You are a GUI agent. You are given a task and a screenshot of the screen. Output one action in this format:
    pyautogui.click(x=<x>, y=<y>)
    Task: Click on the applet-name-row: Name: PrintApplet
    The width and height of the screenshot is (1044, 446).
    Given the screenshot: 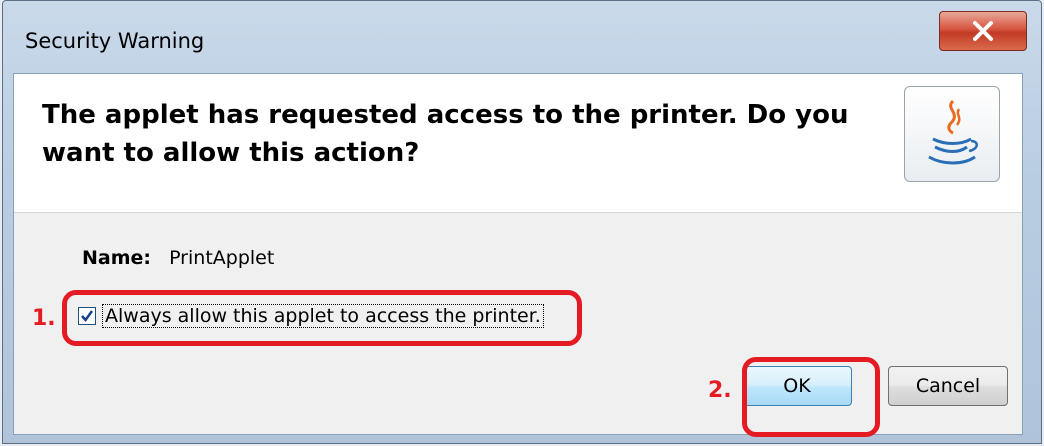 What is the action you would take?
    pyautogui.click(x=178, y=258)
    